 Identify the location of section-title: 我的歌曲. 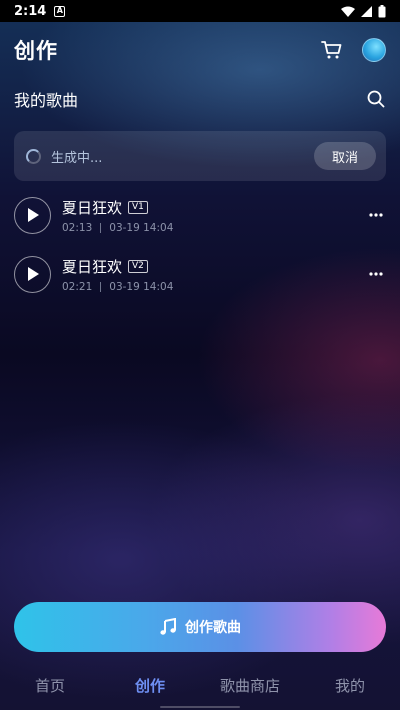
(46, 100).